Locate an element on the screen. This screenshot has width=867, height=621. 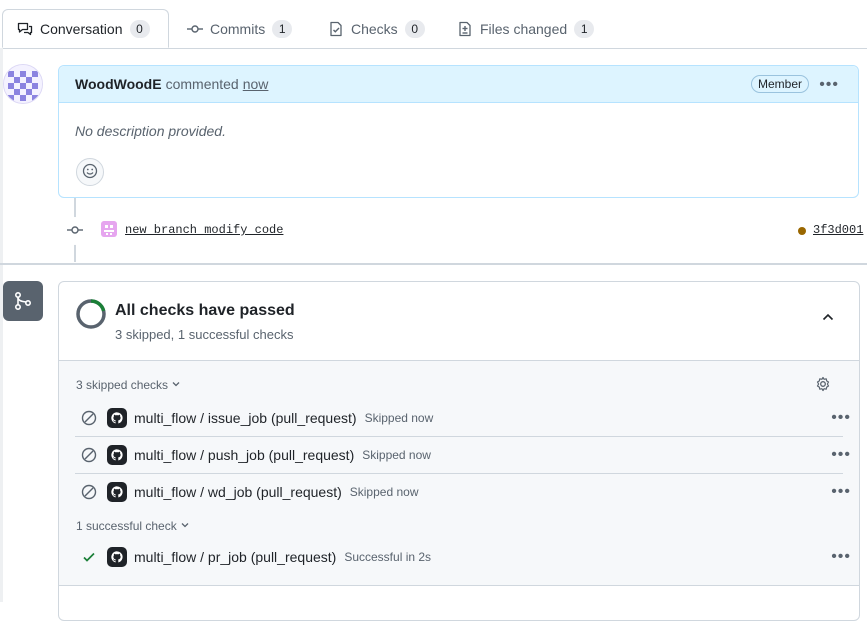
tab-files-changed: Files changed 1 is located at coordinates (526, 28).